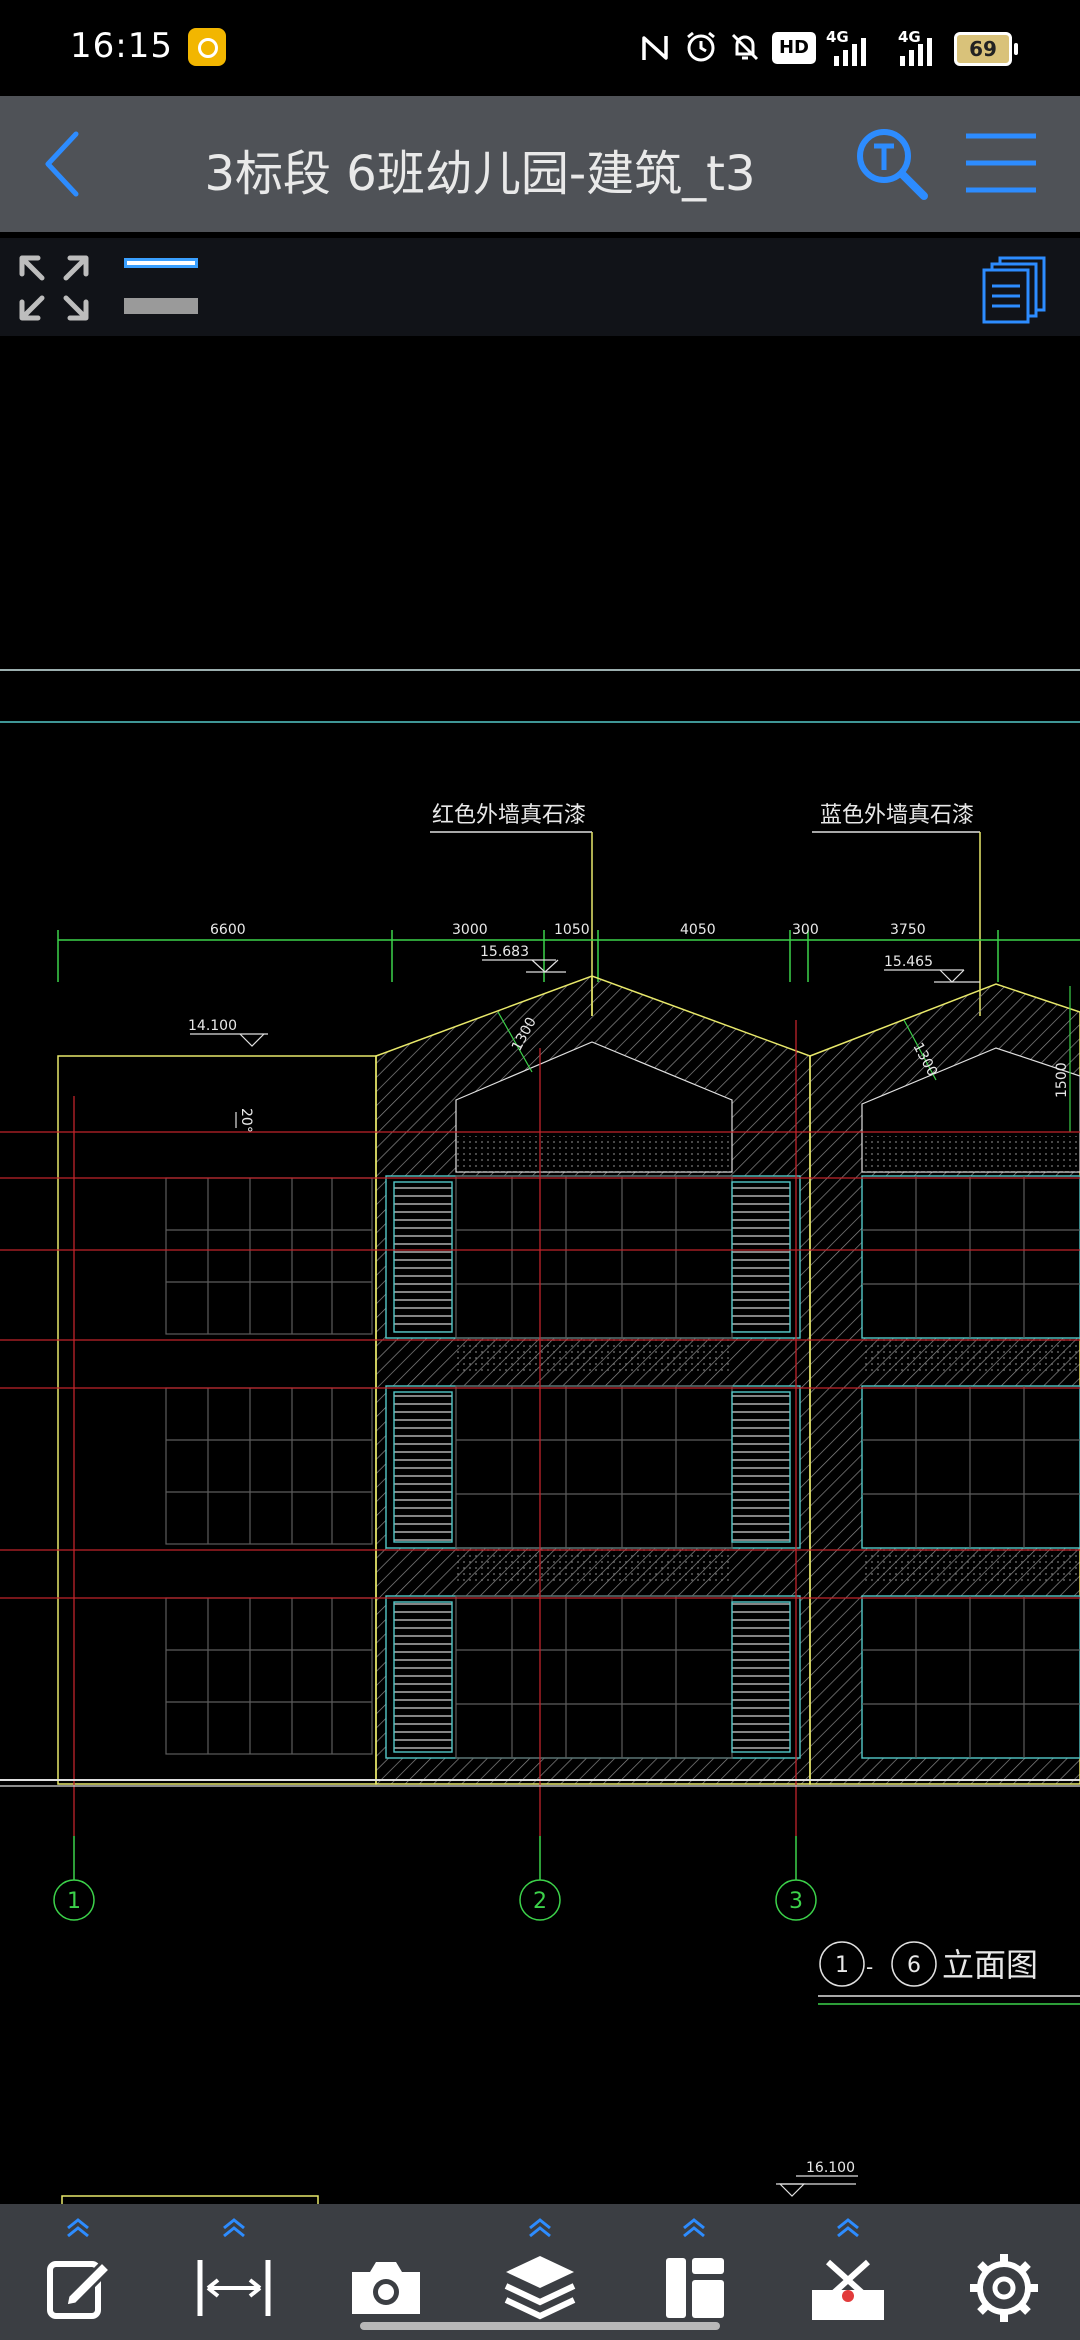 The image size is (1080, 2340). What do you see at coordinates (504, 952) in the screenshot?
I see `elevation-marker-1: 15.683` at bounding box center [504, 952].